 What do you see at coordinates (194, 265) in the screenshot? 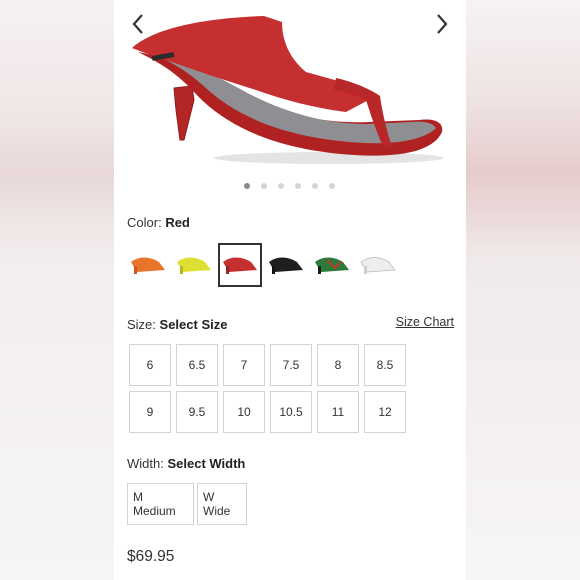
I see `swatch-yellow` at bounding box center [194, 265].